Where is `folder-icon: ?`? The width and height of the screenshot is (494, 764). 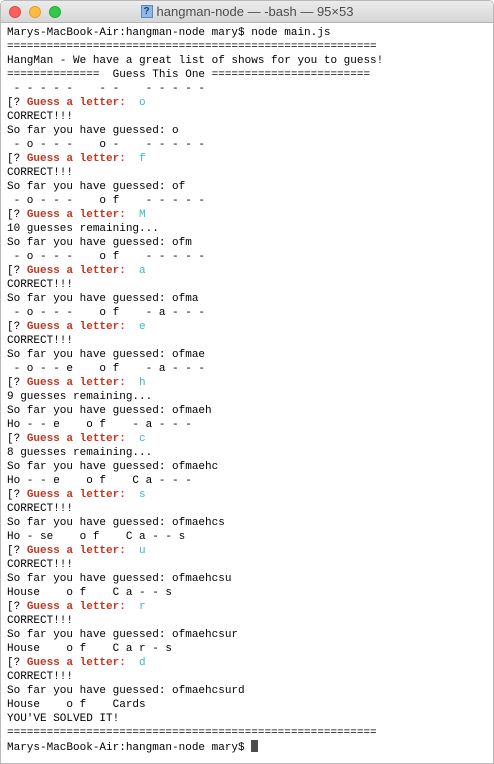 folder-icon: ? is located at coordinates (146, 11).